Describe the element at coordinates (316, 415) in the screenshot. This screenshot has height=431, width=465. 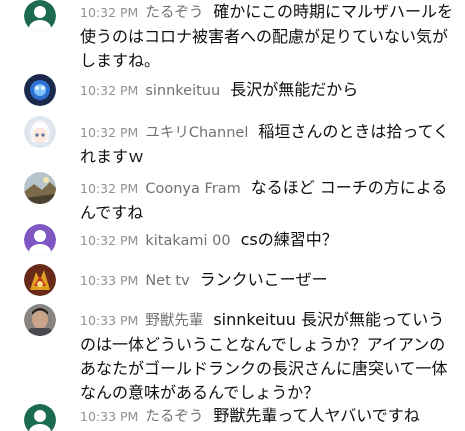
I see `message-text: 野獣先輩って人ヤバいですね` at that location.